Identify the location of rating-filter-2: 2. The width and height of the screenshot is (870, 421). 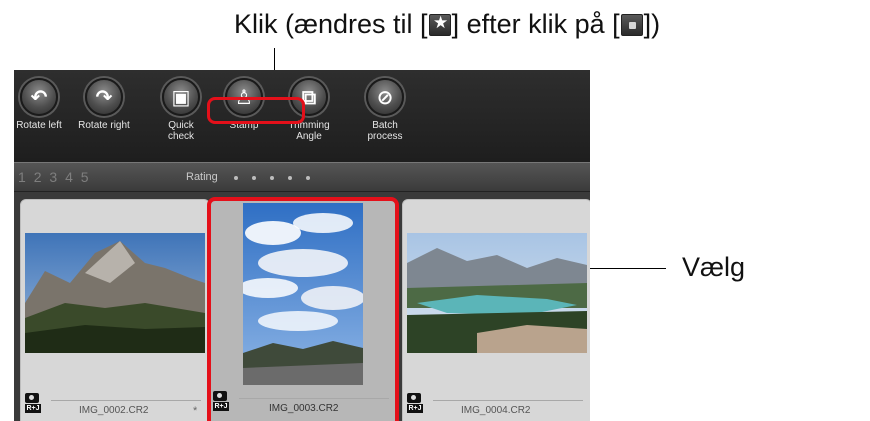
(38, 177).